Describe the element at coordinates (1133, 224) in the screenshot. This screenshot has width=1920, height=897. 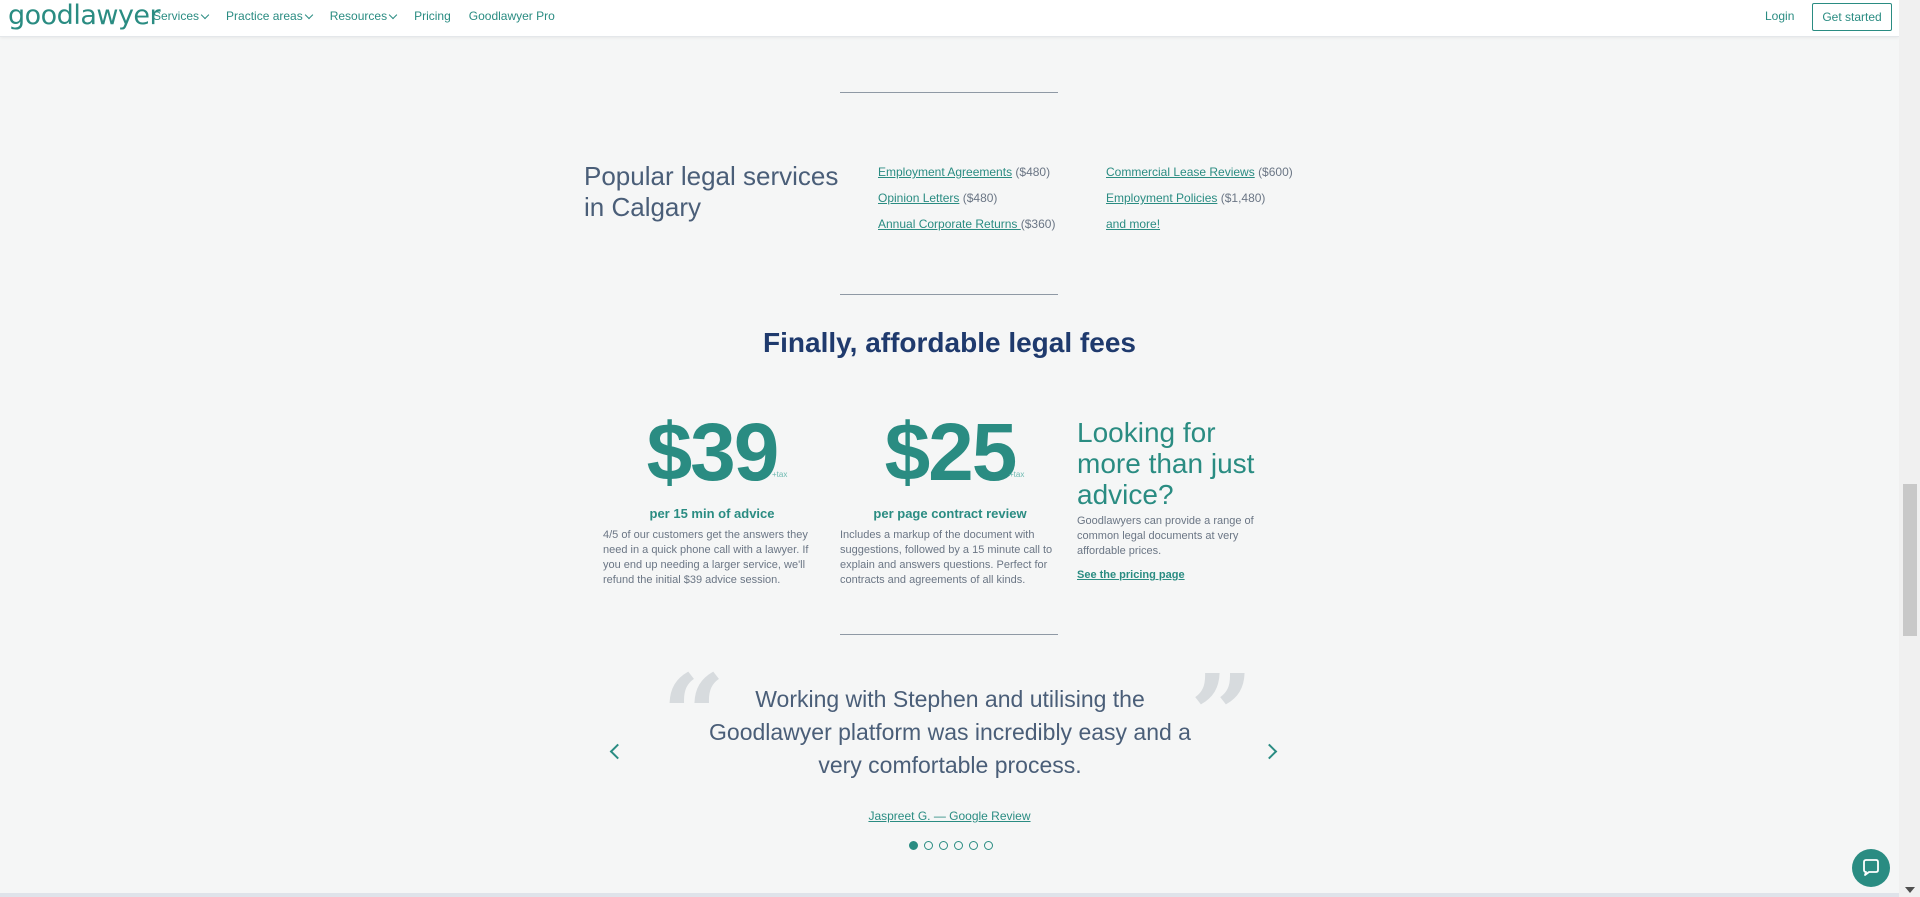
I see `and-more-link: and more!` at that location.